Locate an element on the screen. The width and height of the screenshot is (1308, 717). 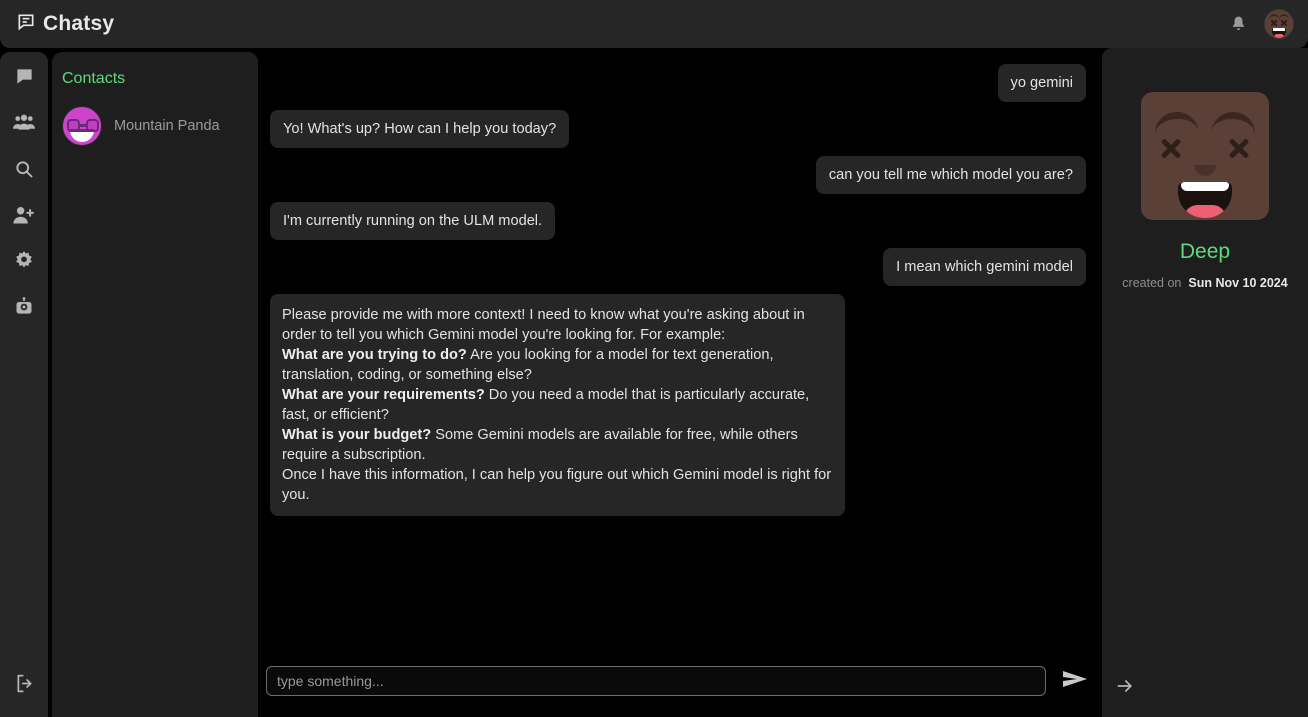
search-icon is located at coordinates (24, 171).